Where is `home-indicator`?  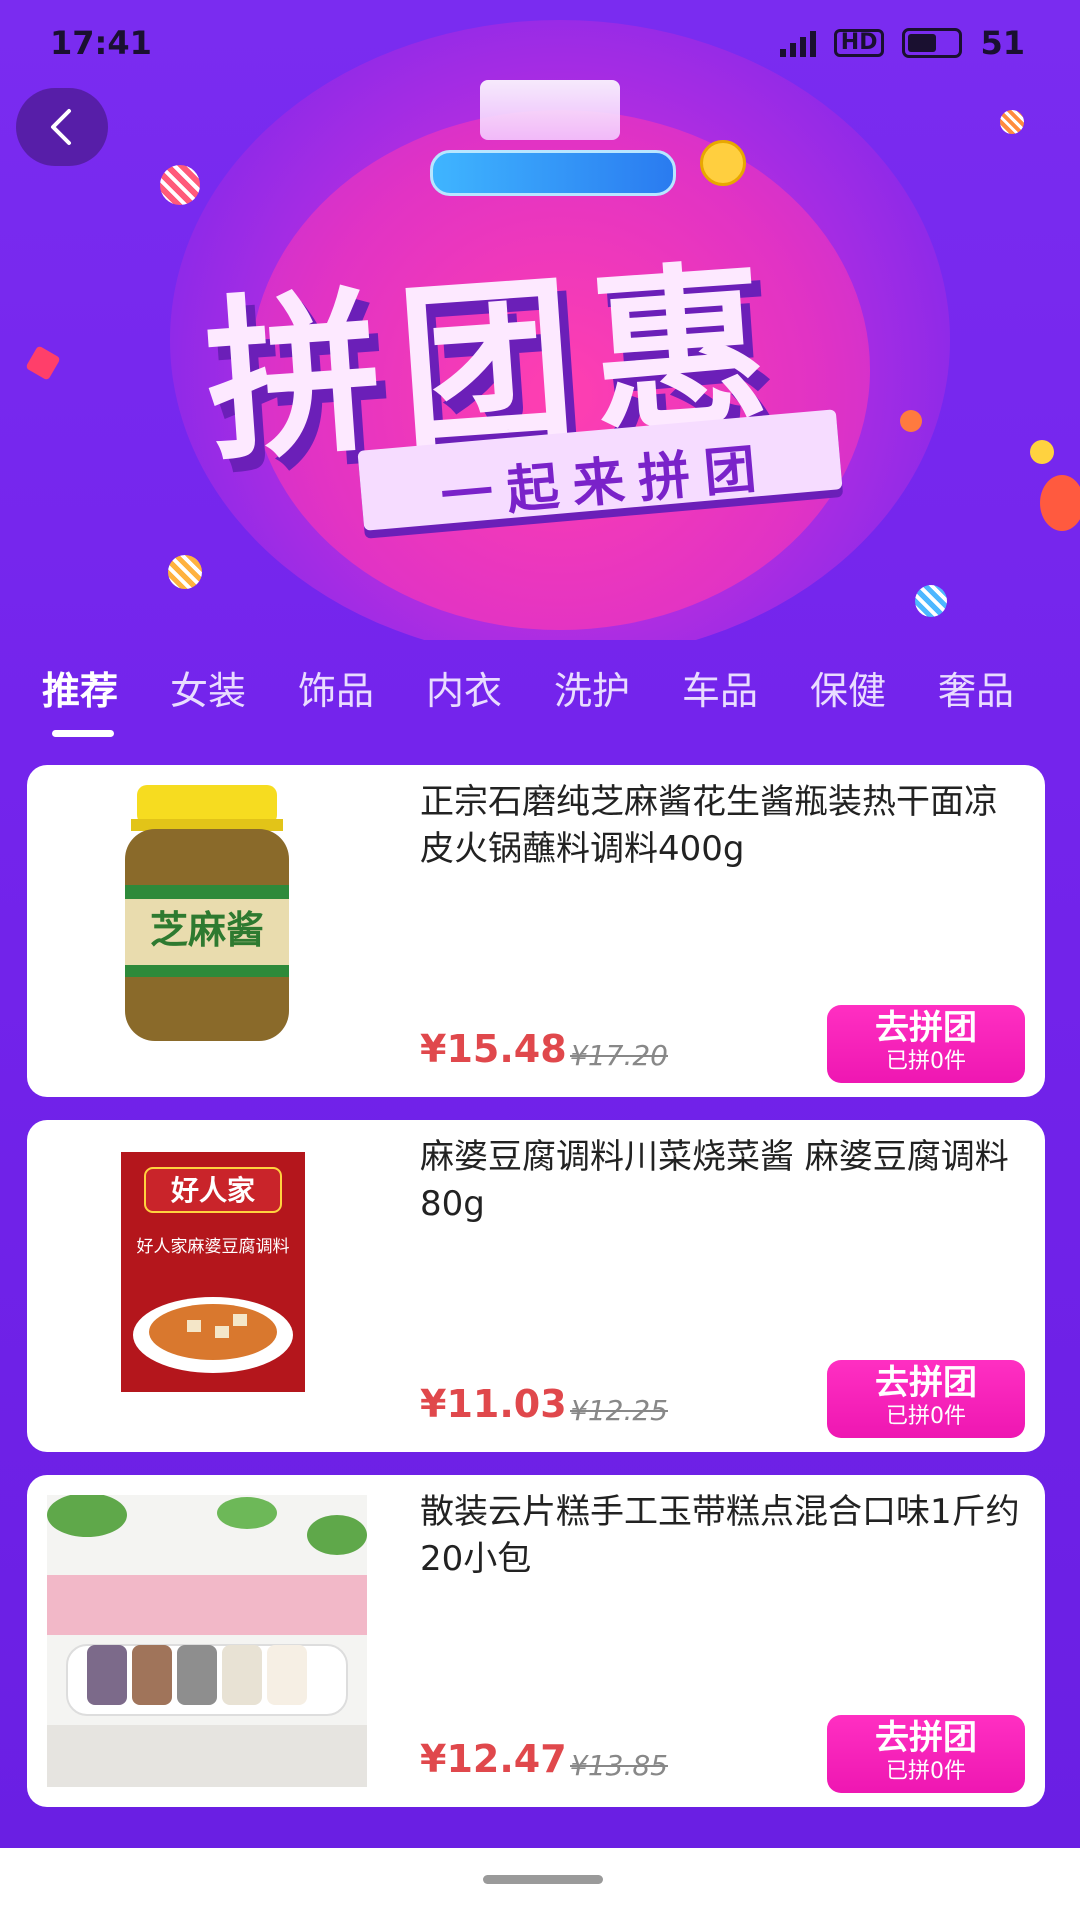
home-indicator is located at coordinates (543, 1879).